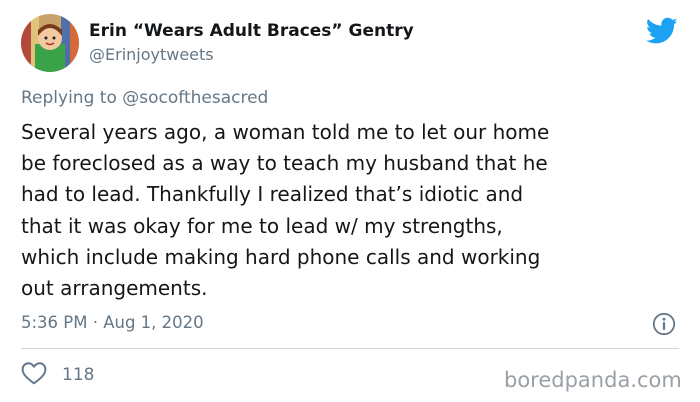  Describe the element at coordinates (112, 322) in the screenshot. I see `tweet-timestamp: 5:36 PM · Aug 1, 2020` at that location.